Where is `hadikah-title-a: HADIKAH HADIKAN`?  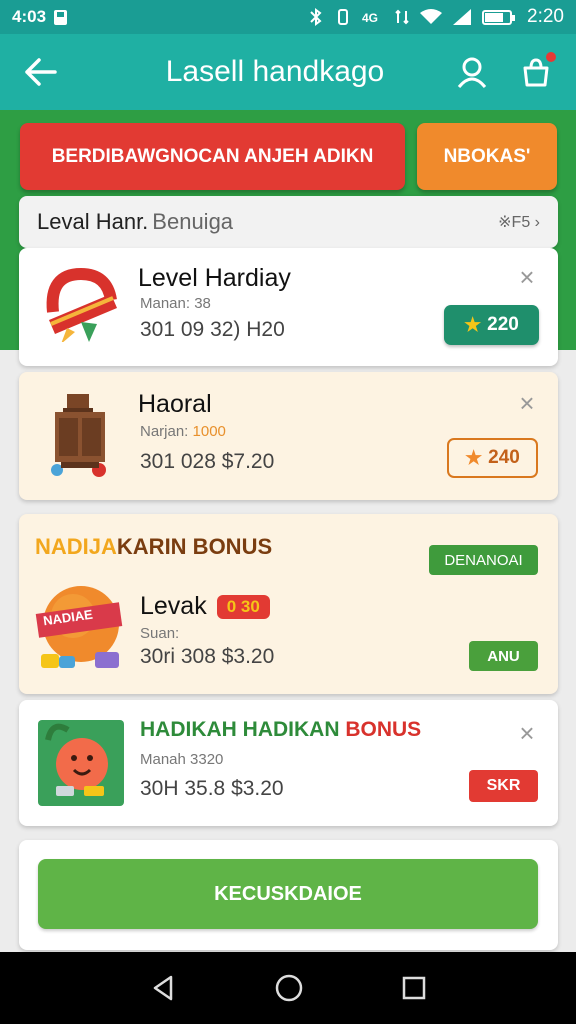
hadikah-title-a: HADIKAH HADIKAN is located at coordinates (240, 729).